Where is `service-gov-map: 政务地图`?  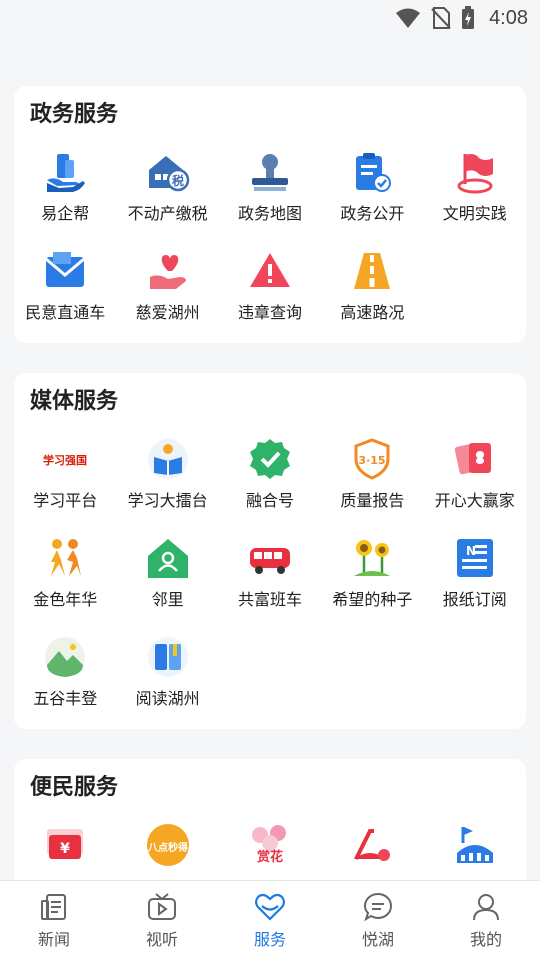
service-gov-map: 政务地图 is located at coordinates (270, 186).